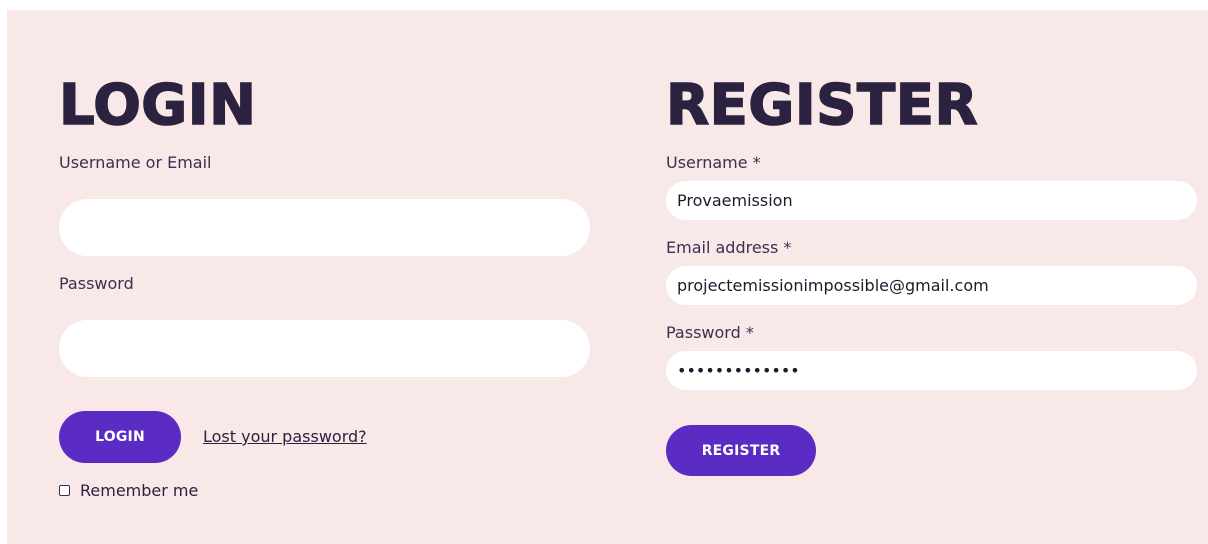 The height and width of the screenshot is (544, 1208). What do you see at coordinates (931, 200) in the screenshot?
I see `register-username-input` at bounding box center [931, 200].